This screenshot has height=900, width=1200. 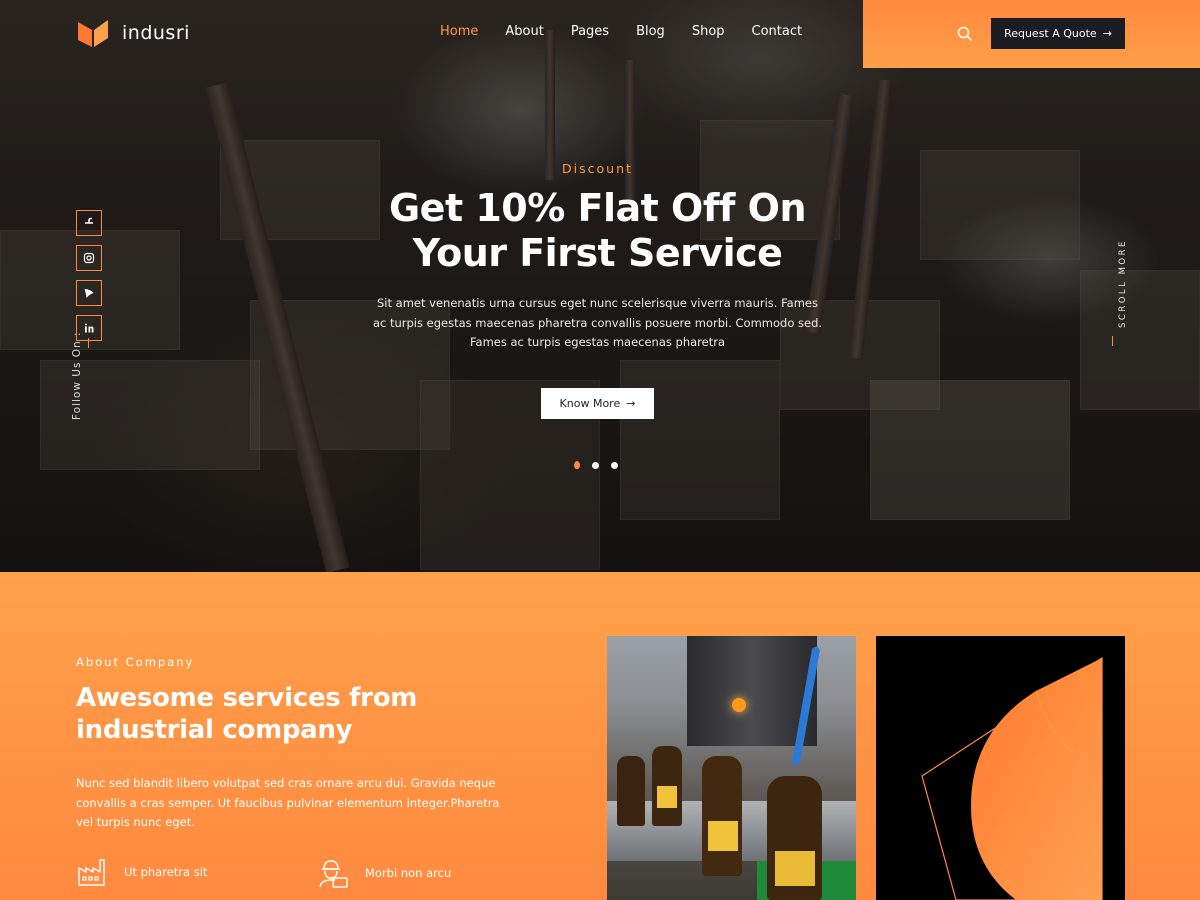 I want to click on social-facebook-link, so click(x=89, y=223).